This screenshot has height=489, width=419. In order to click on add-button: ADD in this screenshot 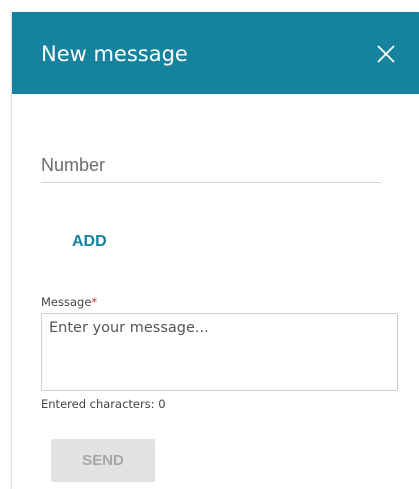, I will do `click(89, 242)`.